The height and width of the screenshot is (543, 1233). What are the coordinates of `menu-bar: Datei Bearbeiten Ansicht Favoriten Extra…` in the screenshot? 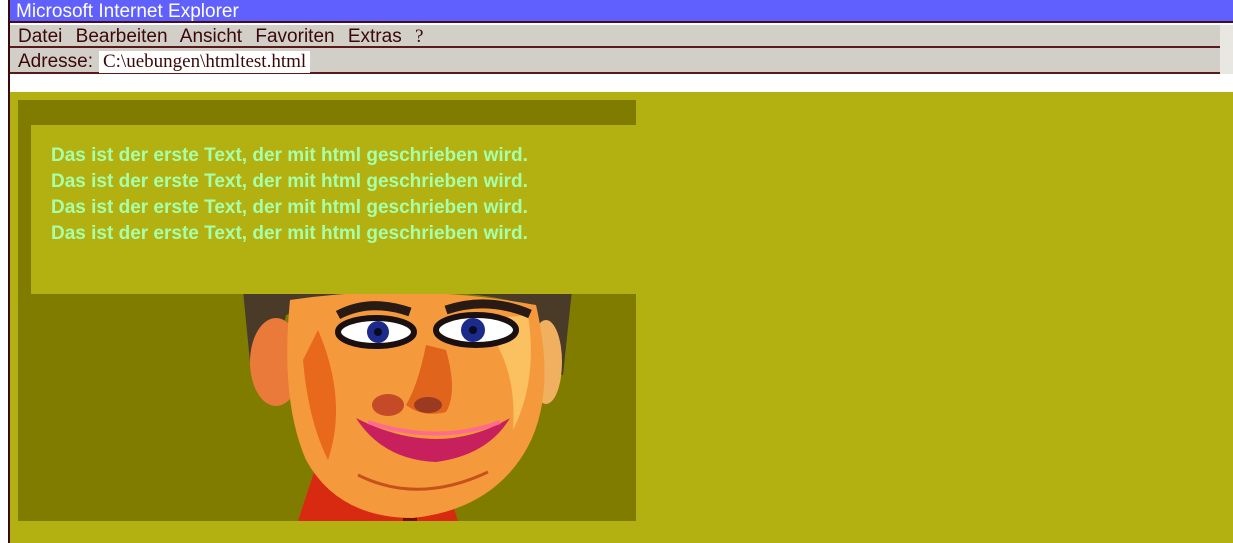 It's located at (615, 36).